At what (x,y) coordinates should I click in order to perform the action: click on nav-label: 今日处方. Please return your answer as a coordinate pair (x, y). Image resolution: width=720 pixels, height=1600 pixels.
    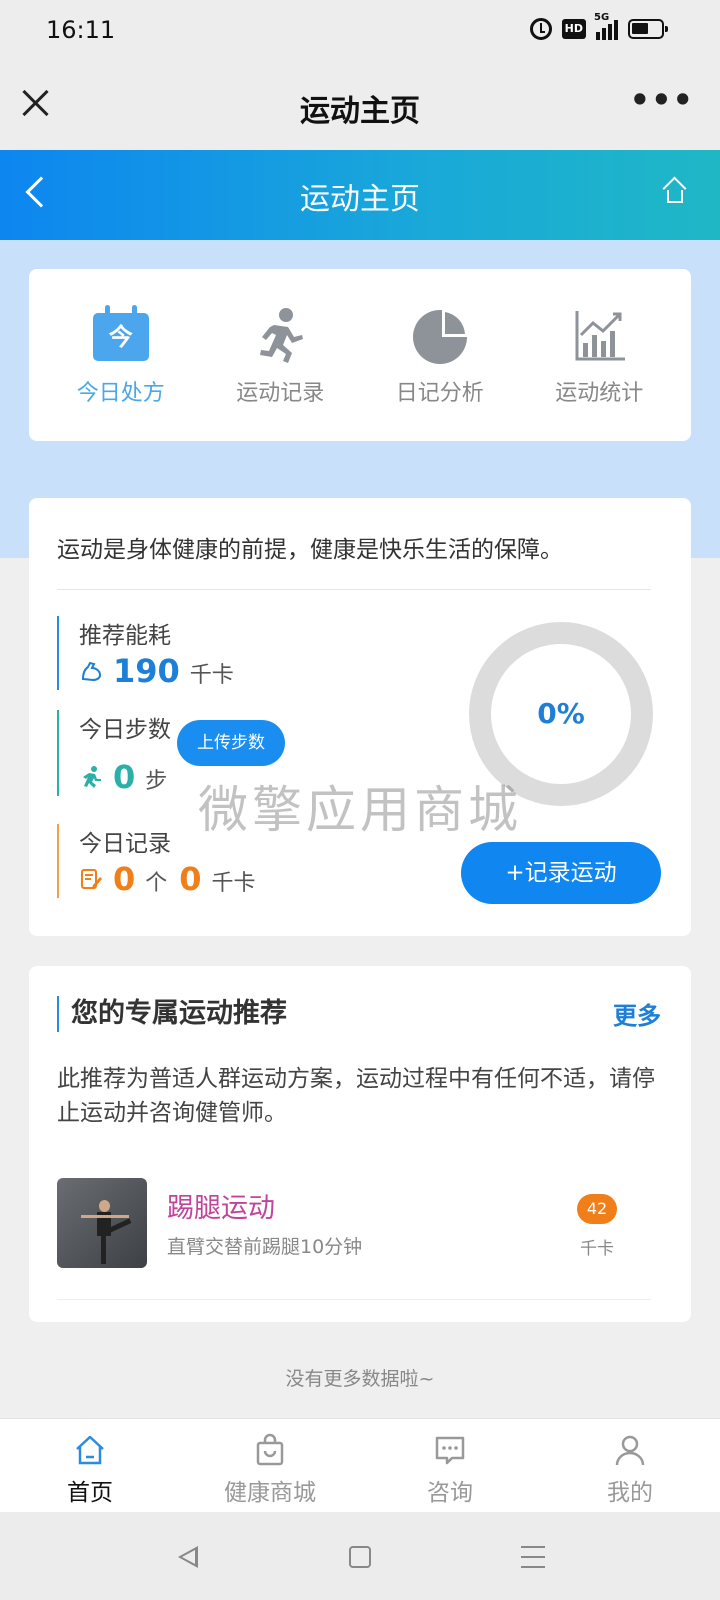
    Looking at the image, I should click on (120, 393).